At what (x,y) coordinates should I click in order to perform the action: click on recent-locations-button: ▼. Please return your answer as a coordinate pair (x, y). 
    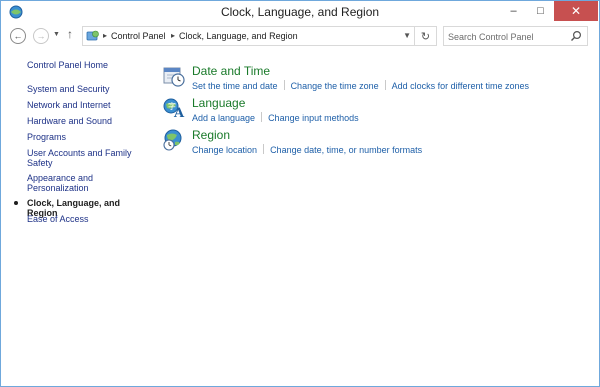
    Looking at the image, I should click on (56, 34).